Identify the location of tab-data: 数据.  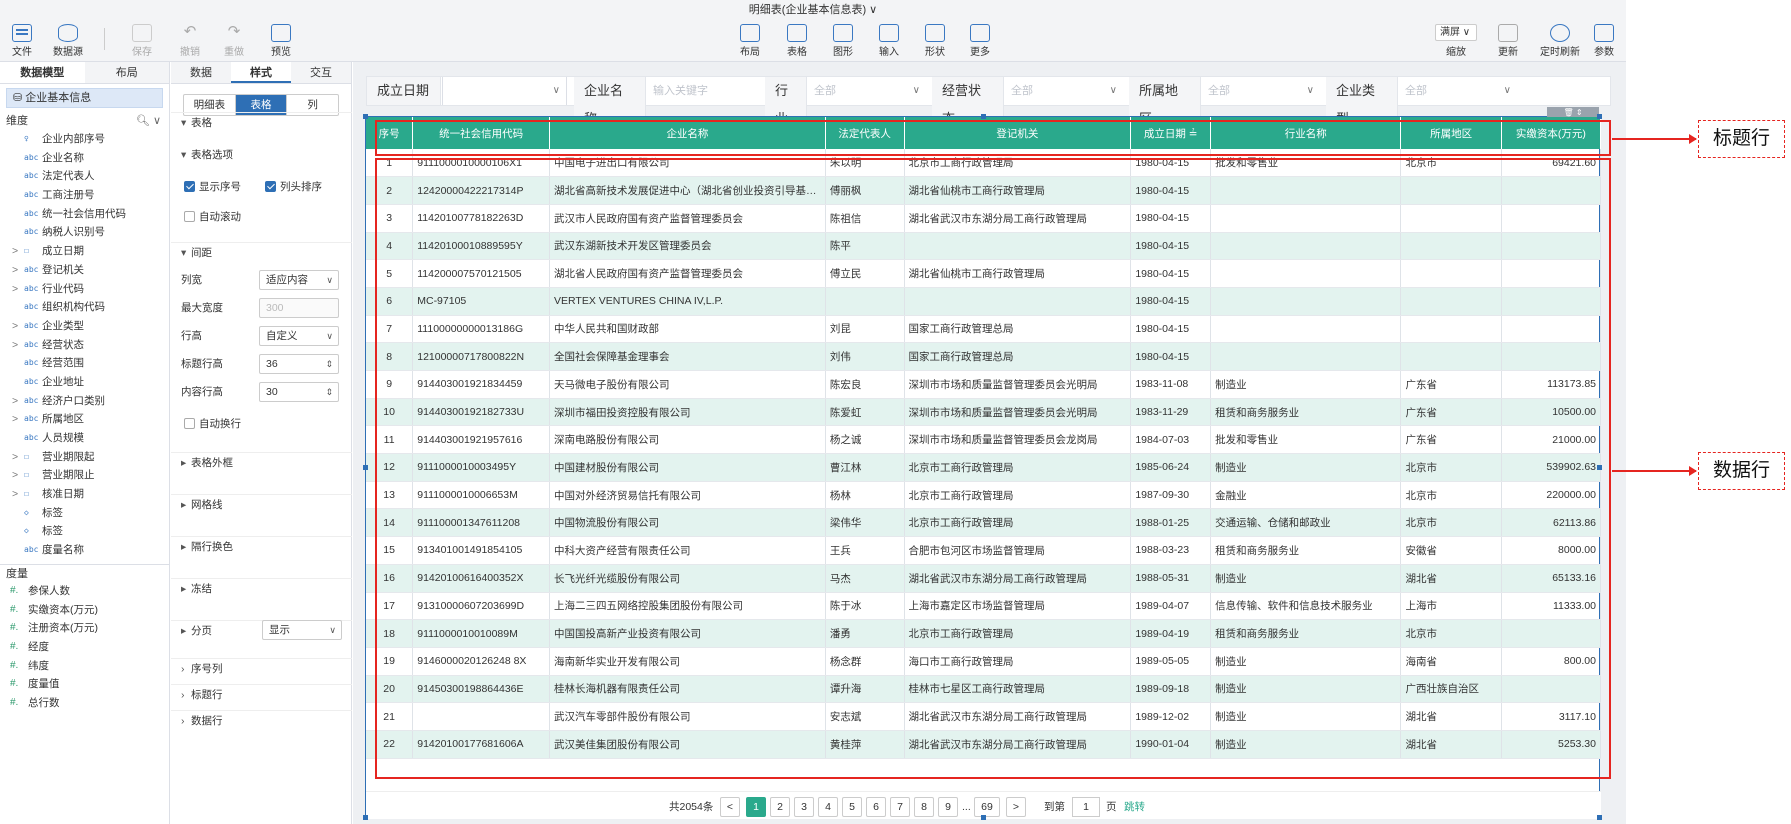
(201, 72).